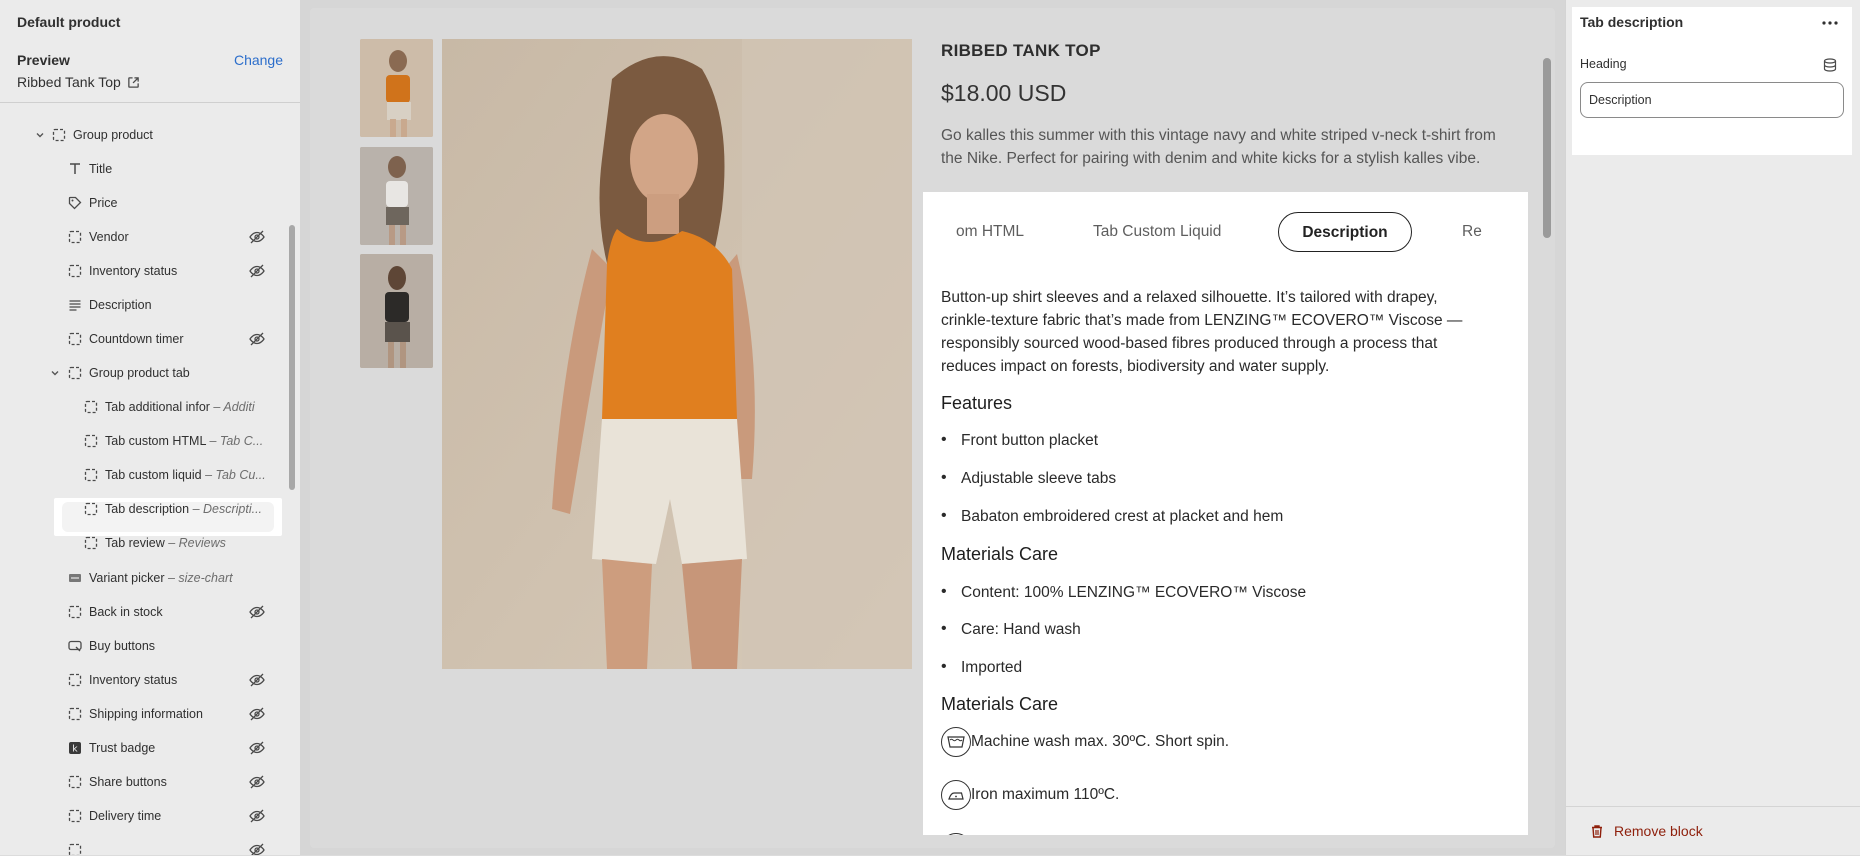  I want to click on tab-description: Description, so click(1345, 232).